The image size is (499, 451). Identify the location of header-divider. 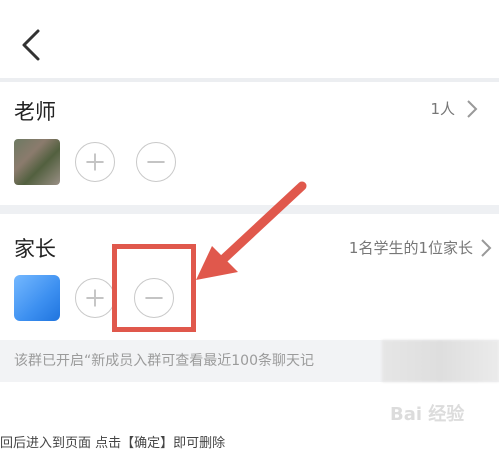
(249, 80).